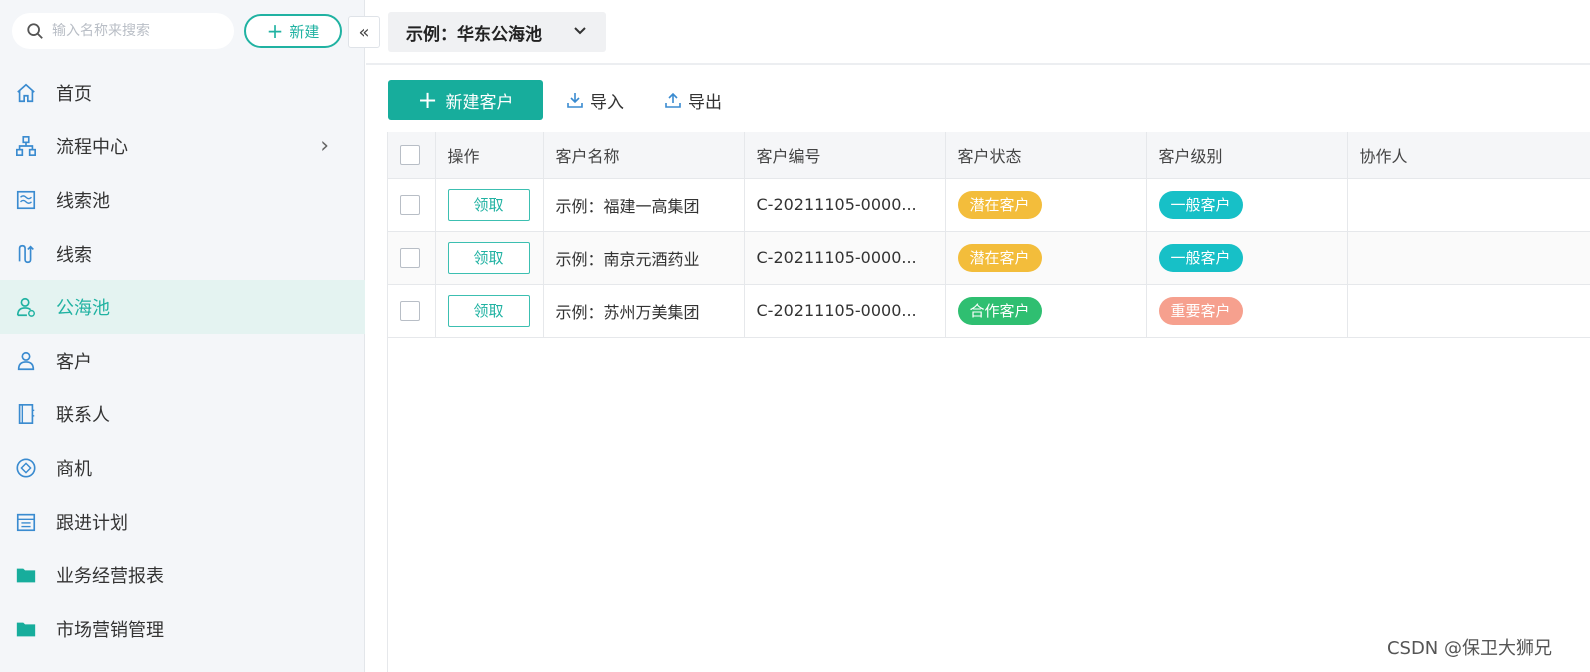 The image size is (1590, 672). What do you see at coordinates (497, 32) in the screenshot?
I see `pool-selector: 示例：华东公海池` at bounding box center [497, 32].